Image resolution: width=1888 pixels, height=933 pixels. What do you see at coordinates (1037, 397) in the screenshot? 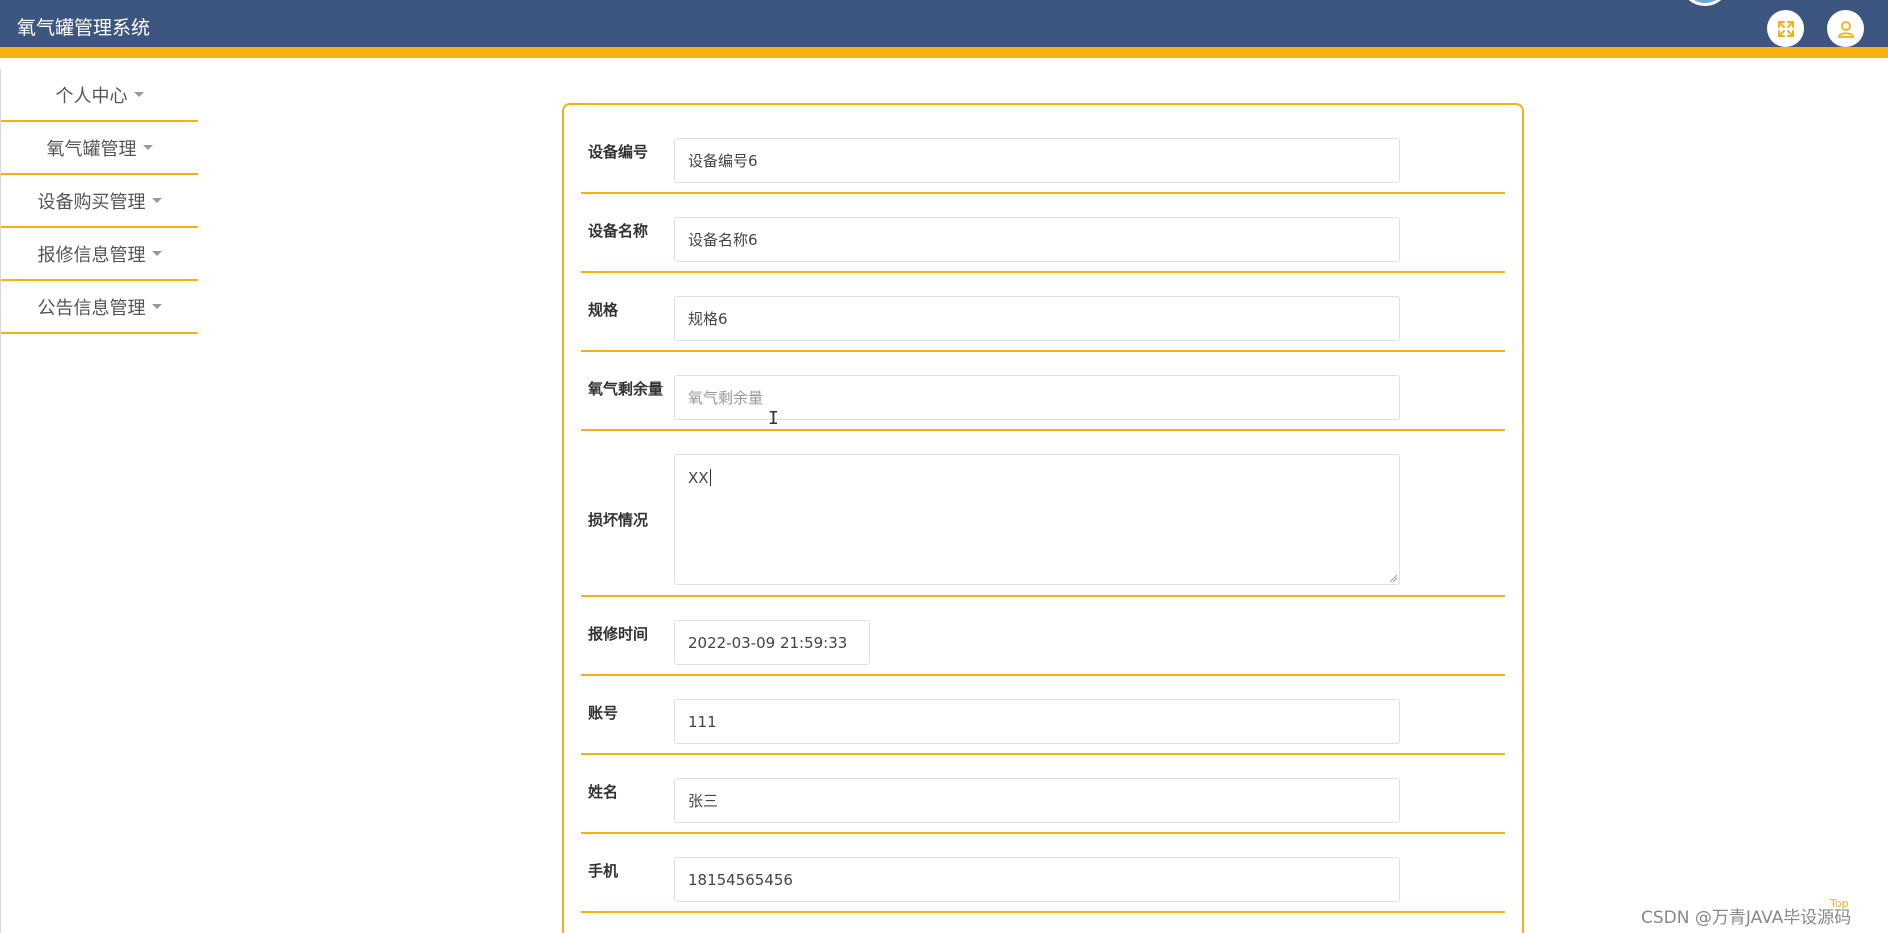
I see `oxygen-remaining-input: 氧气剩余量` at bounding box center [1037, 397].